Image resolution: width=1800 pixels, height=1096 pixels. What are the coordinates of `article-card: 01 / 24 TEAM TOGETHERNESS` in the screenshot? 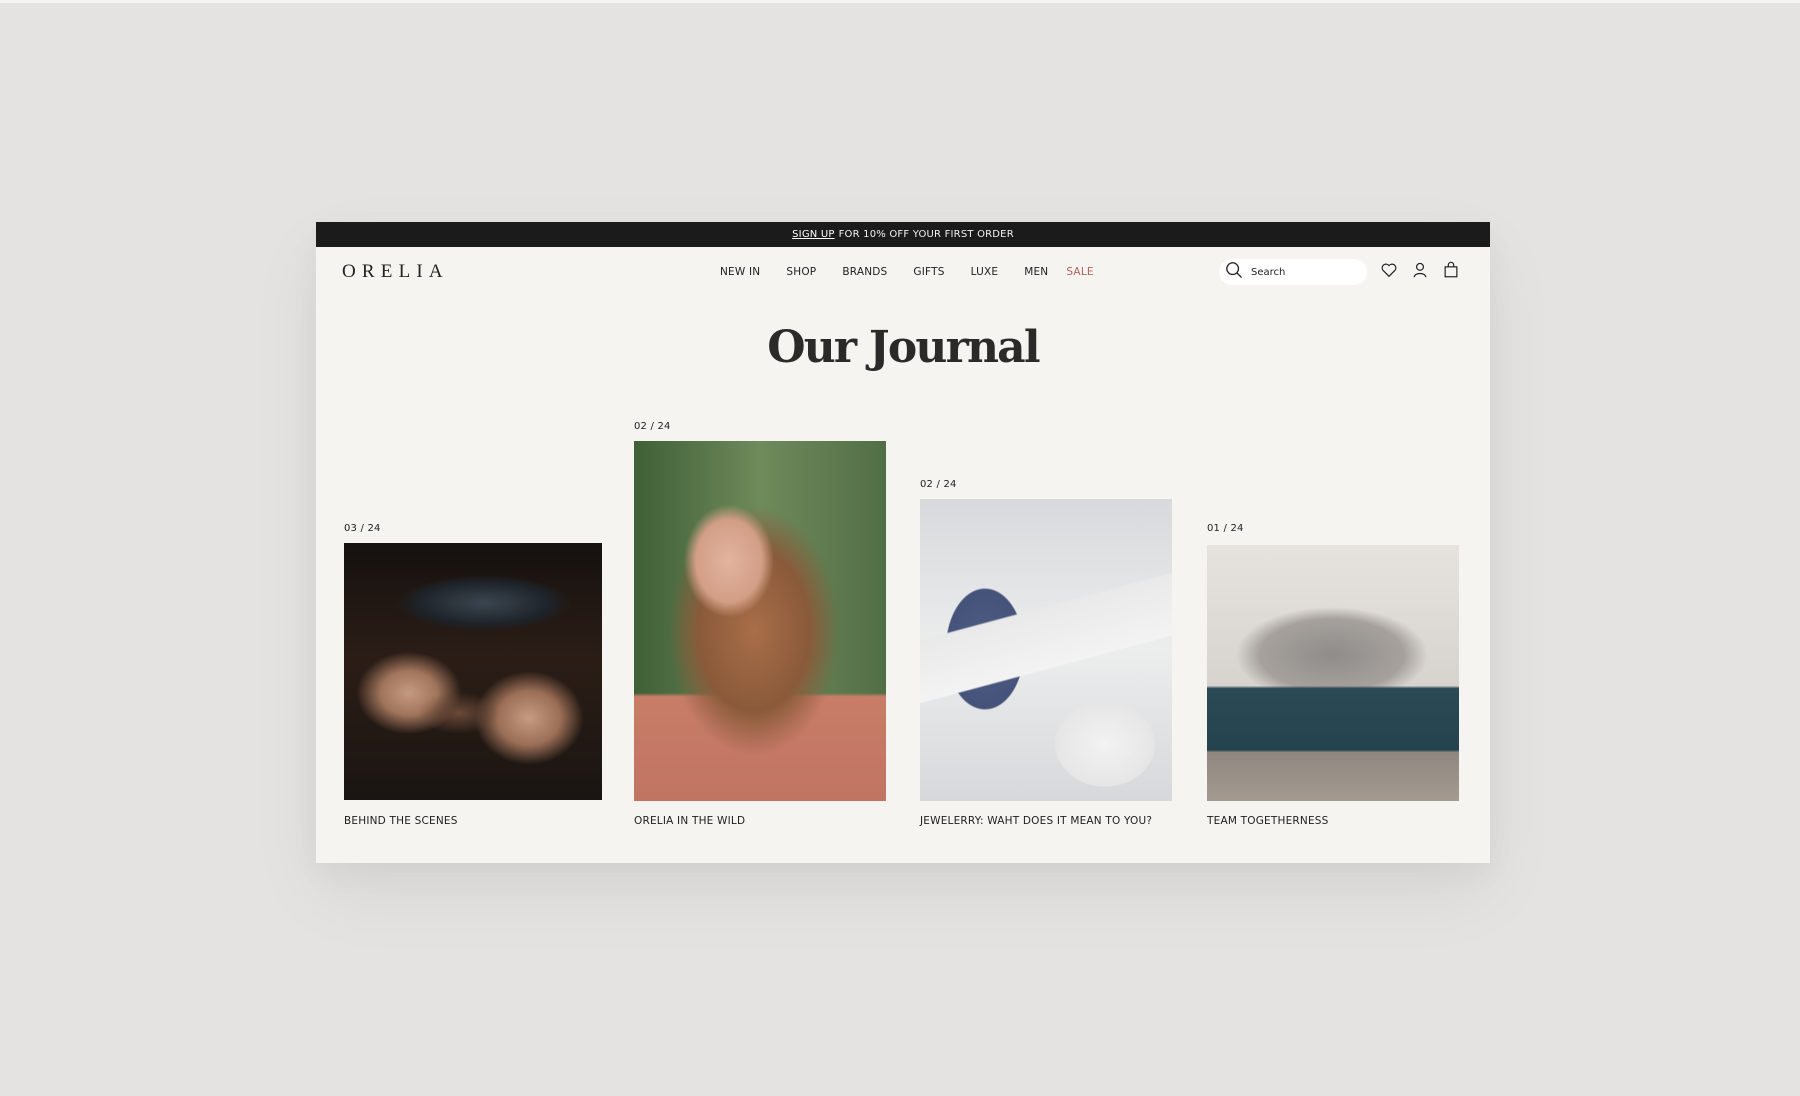 It's located at (1333, 675).